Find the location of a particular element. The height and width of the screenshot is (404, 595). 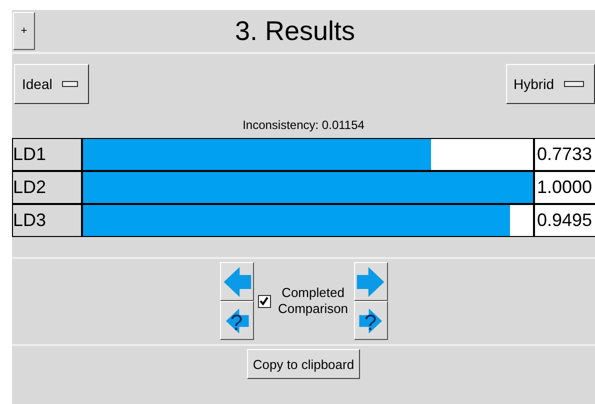

ideal-dropdown: Ideal is located at coordinates (51, 84).